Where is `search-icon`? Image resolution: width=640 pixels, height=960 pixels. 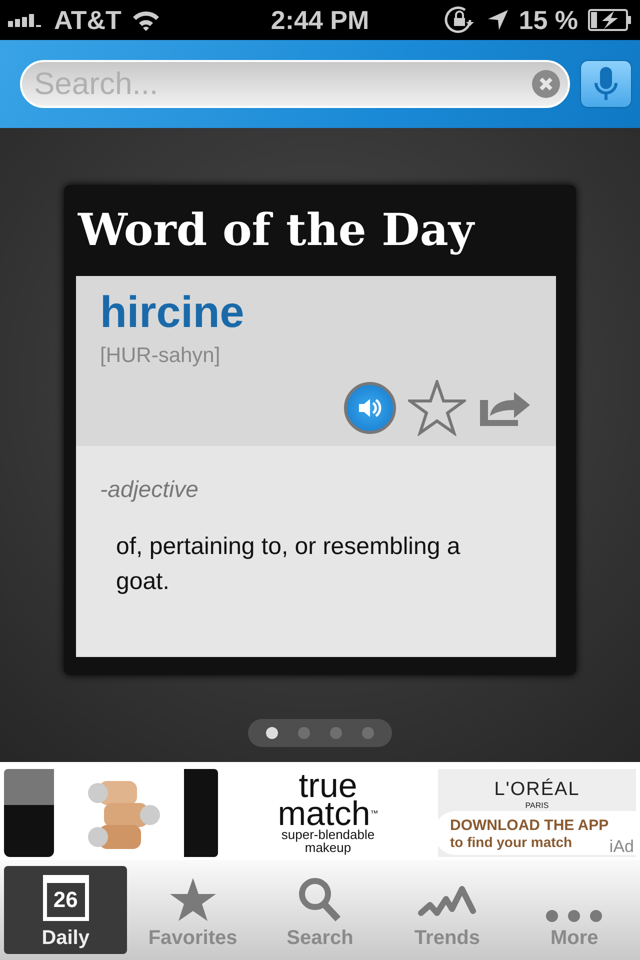
search-icon is located at coordinates (320, 900).